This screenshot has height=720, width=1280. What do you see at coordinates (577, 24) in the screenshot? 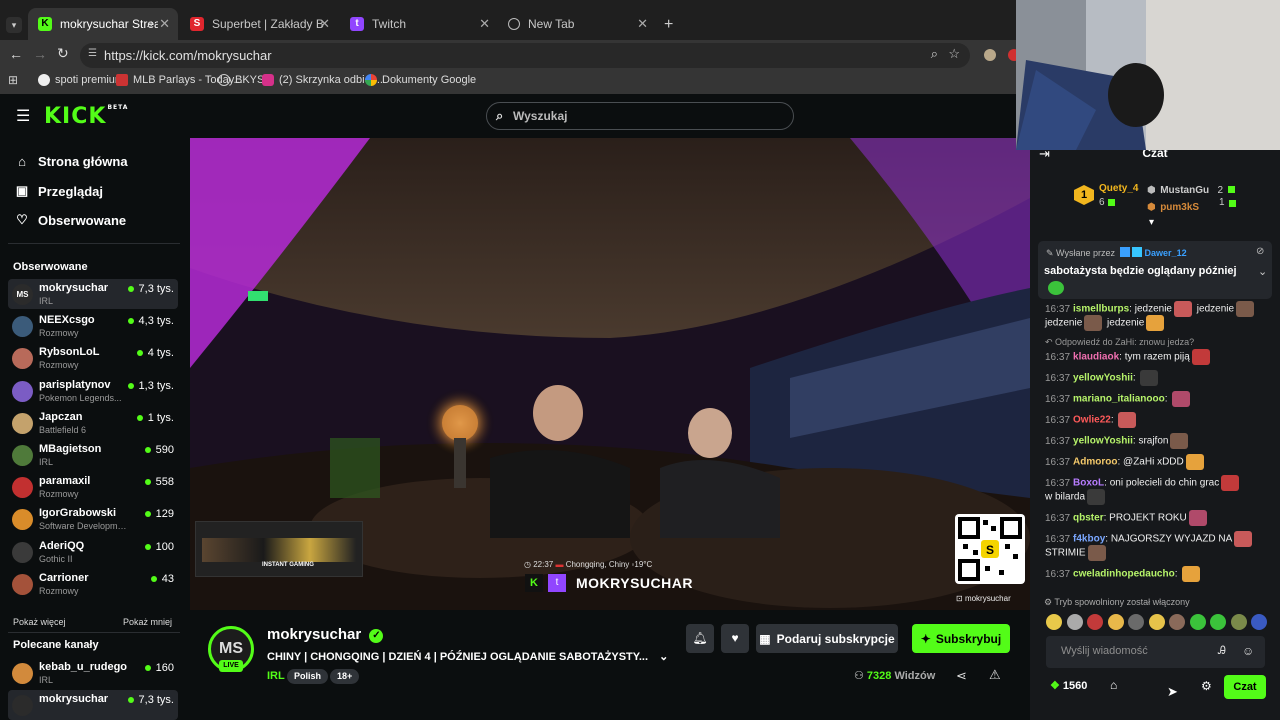
I see `tab-new-tab: New Tab ✕` at bounding box center [577, 24].